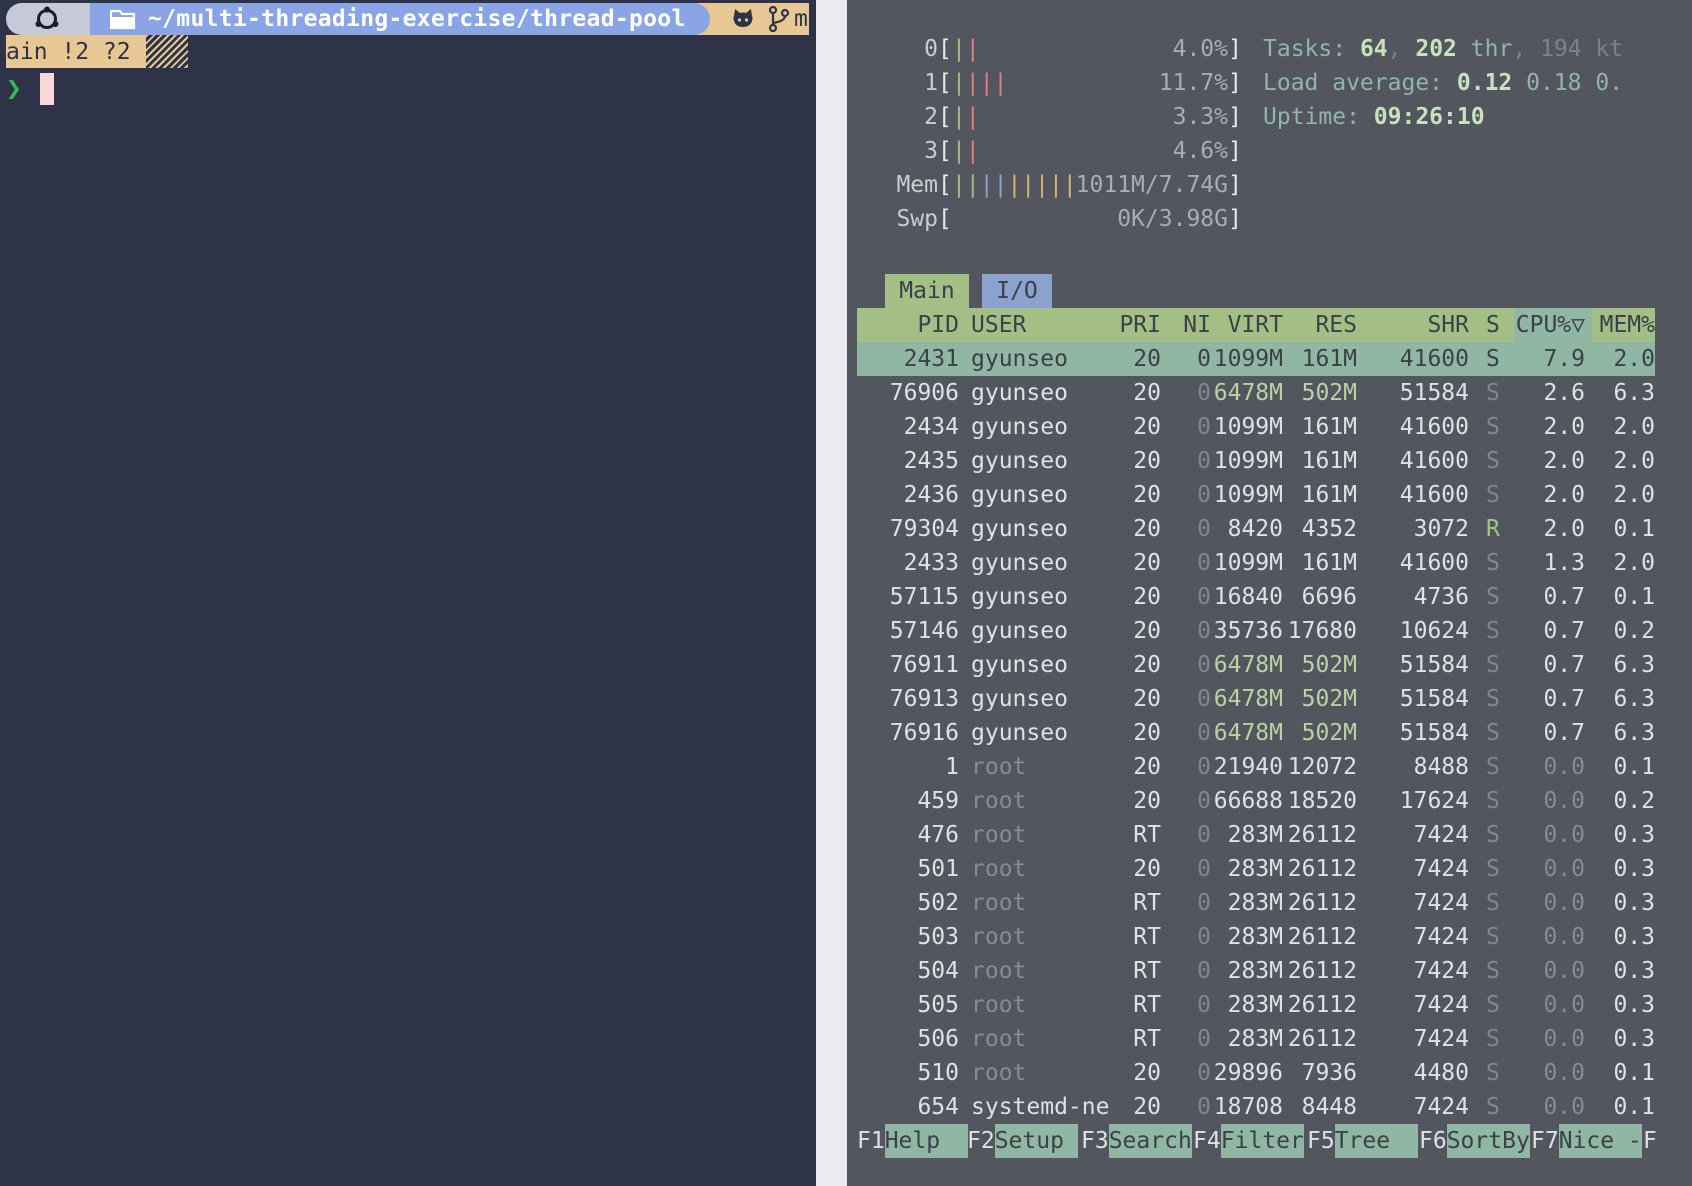  Describe the element at coordinates (1256, 1073) in the screenshot. I see `table-row: 510 root 20 0 29896 7936 4480 S 0.0 0.1` at that location.